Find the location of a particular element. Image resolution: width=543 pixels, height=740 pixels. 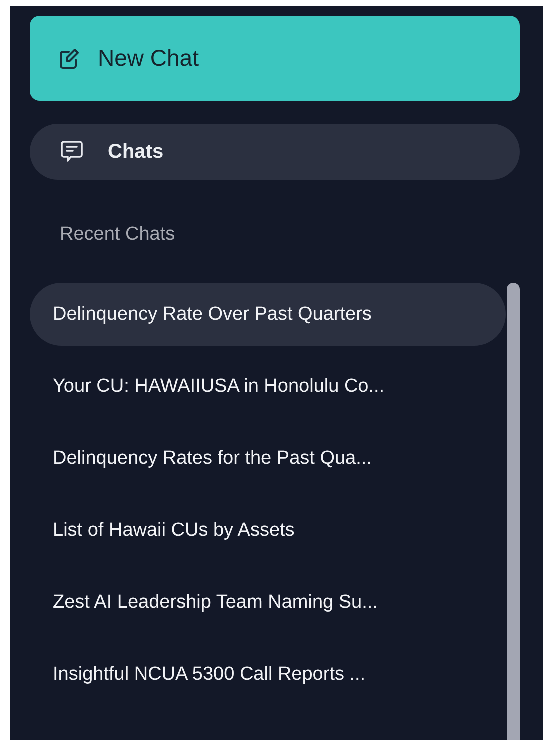

chat-list-item: List of Hawaii CUs by Assets is located at coordinates (268, 530).